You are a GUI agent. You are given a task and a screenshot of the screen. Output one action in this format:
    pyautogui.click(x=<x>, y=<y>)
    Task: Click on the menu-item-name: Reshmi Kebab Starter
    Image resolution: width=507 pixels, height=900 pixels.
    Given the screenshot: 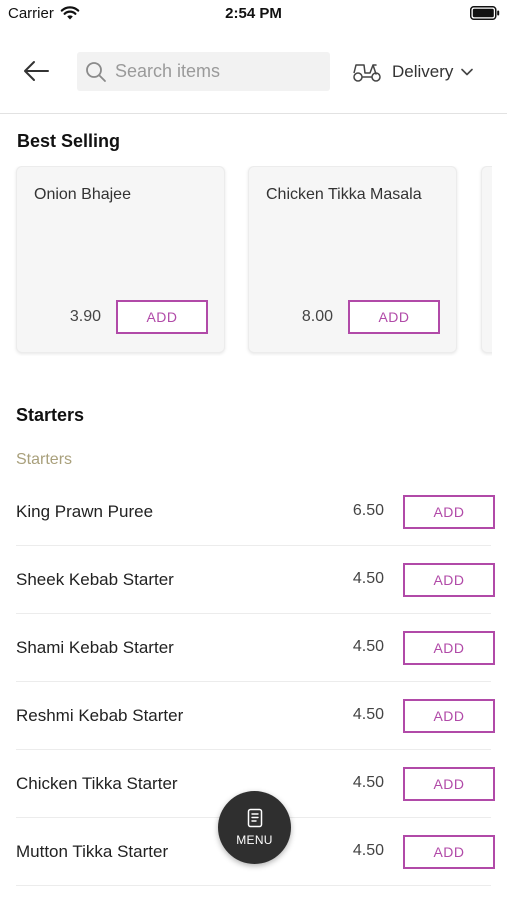 What is the action you would take?
    pyautogui.click(x=100, y=715)
    